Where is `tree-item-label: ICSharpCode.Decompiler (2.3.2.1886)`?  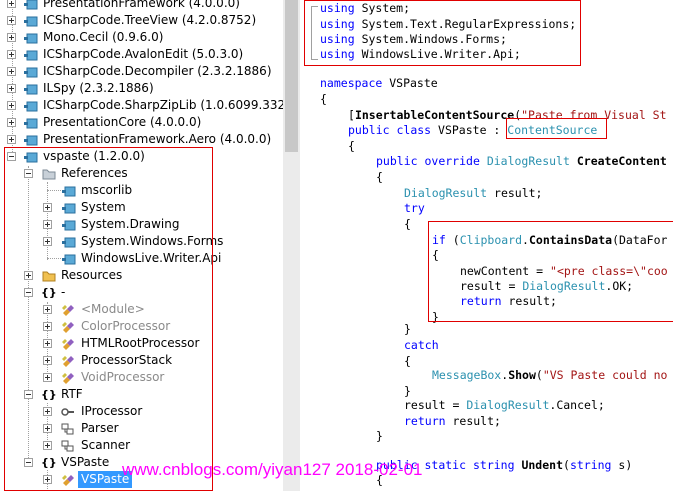 tree-item-label: ICSharpCode.Decompiler (2.3.2.1886) is located at coordinates (157, 71).